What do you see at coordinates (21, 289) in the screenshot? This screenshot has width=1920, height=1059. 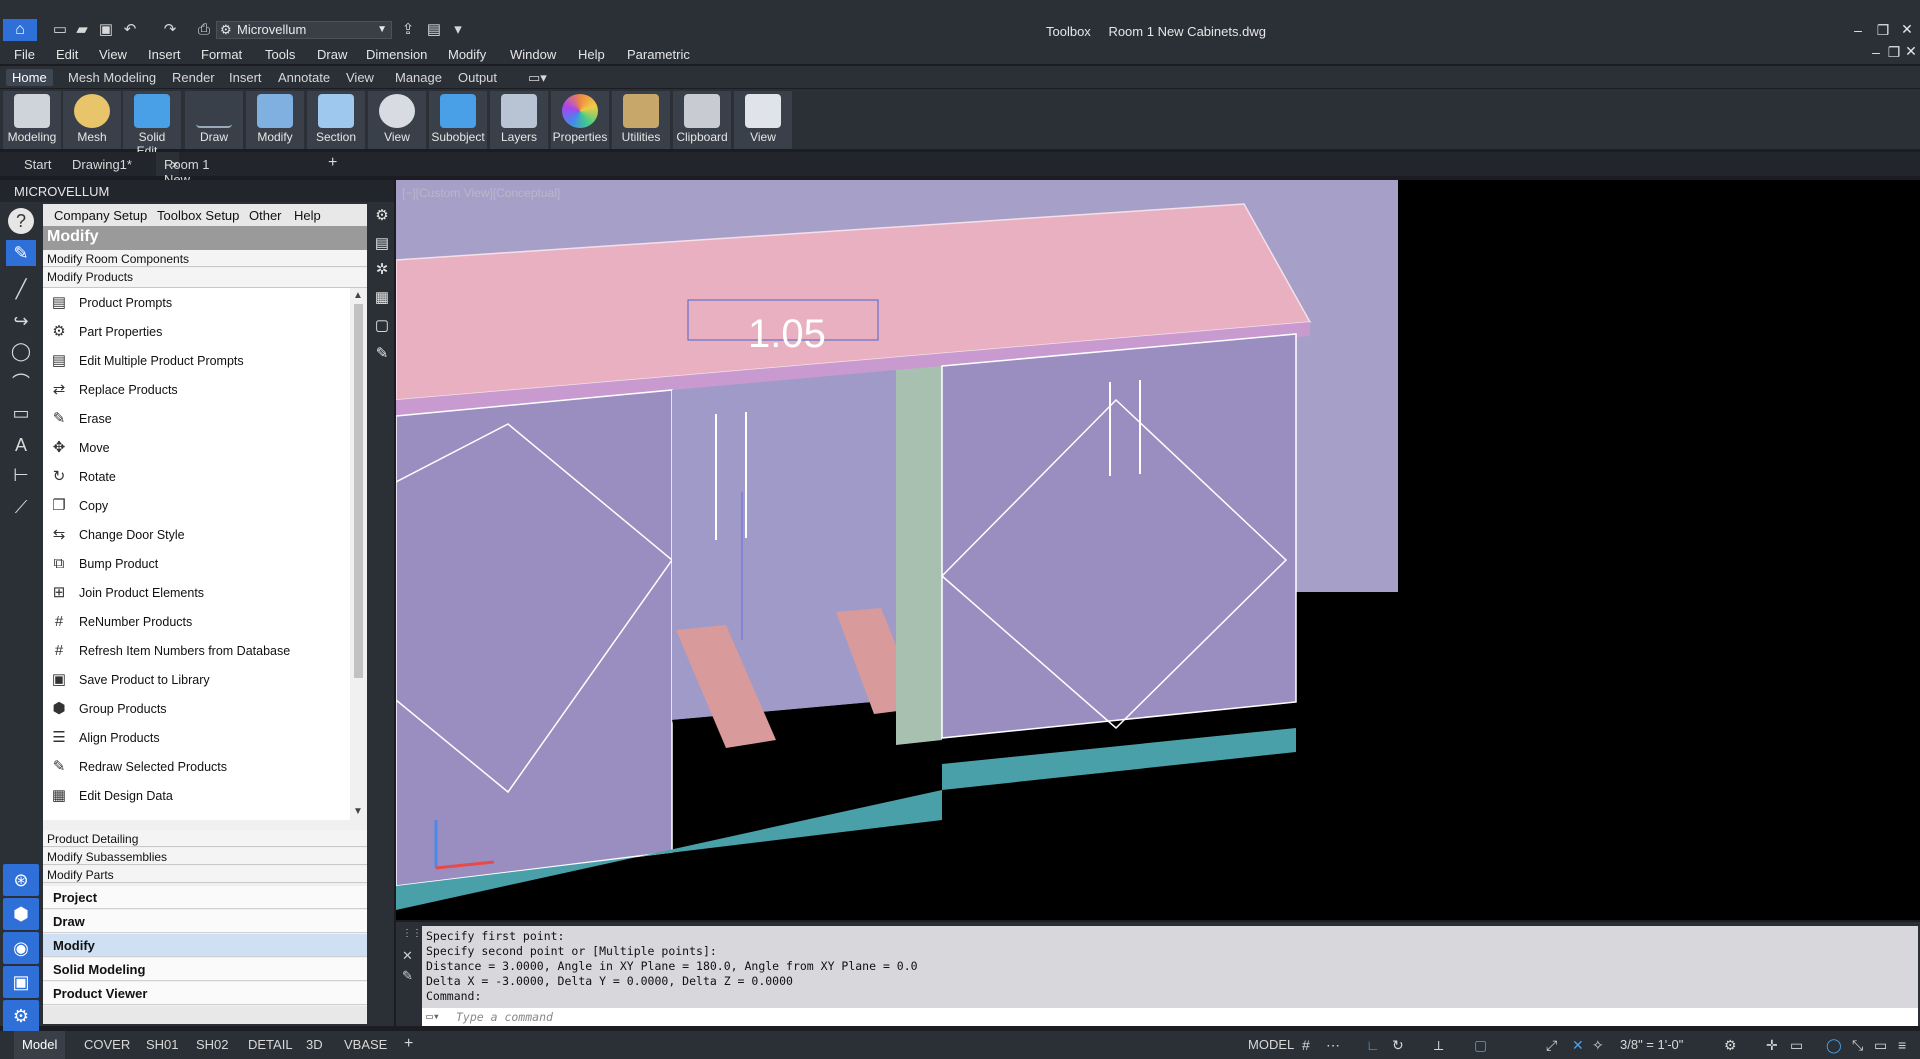 I see `line-icon: ╱` at bounding box center [21, 289].